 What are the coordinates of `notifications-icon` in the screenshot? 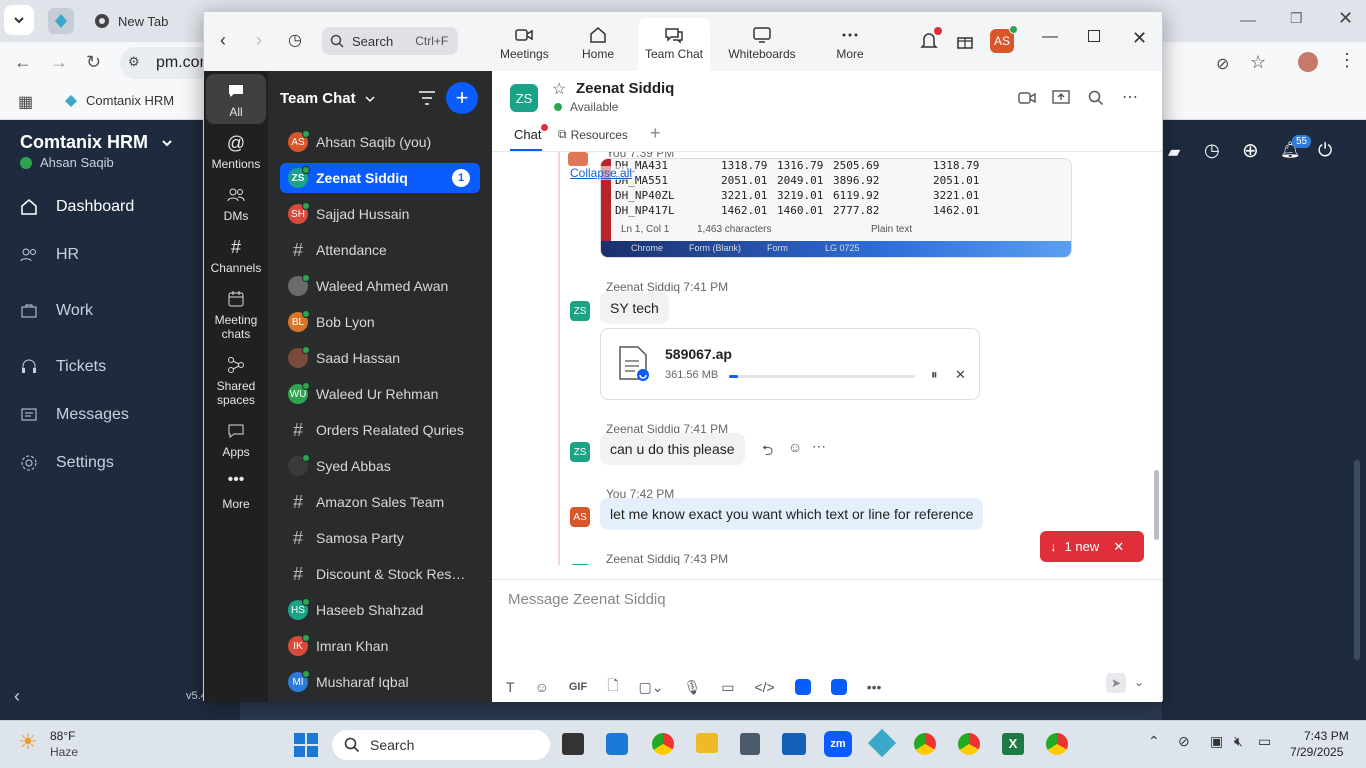 It's located at (931, 40).